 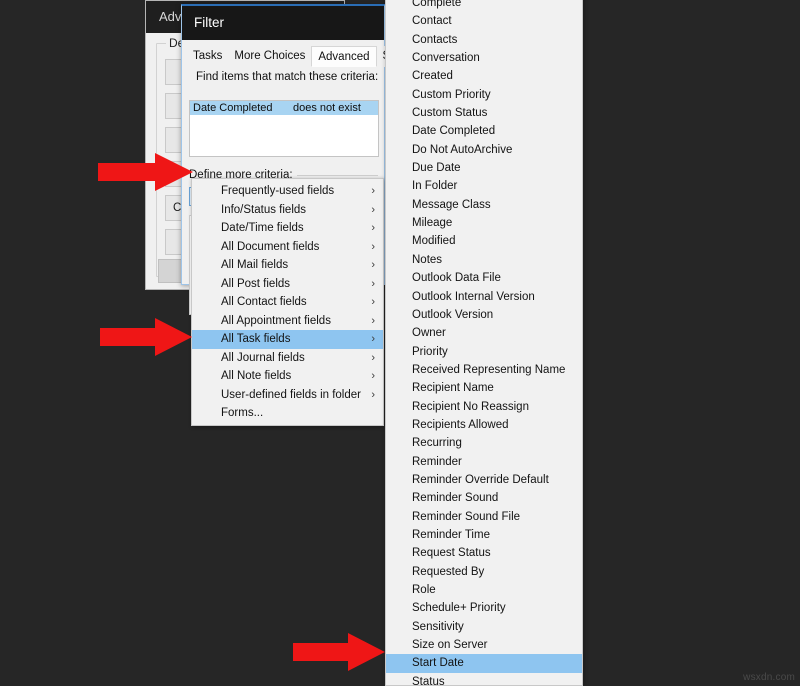 What do you see at coordinates (484, 627) in the screenshot?
I see `submenu-item-sensitivity: Sensitivity` at bounding box center [484, 627].